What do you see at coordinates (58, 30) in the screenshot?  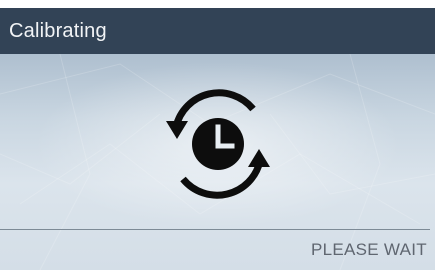 I see `dialog-title: Calibrating` at bounding box center [58, 30].